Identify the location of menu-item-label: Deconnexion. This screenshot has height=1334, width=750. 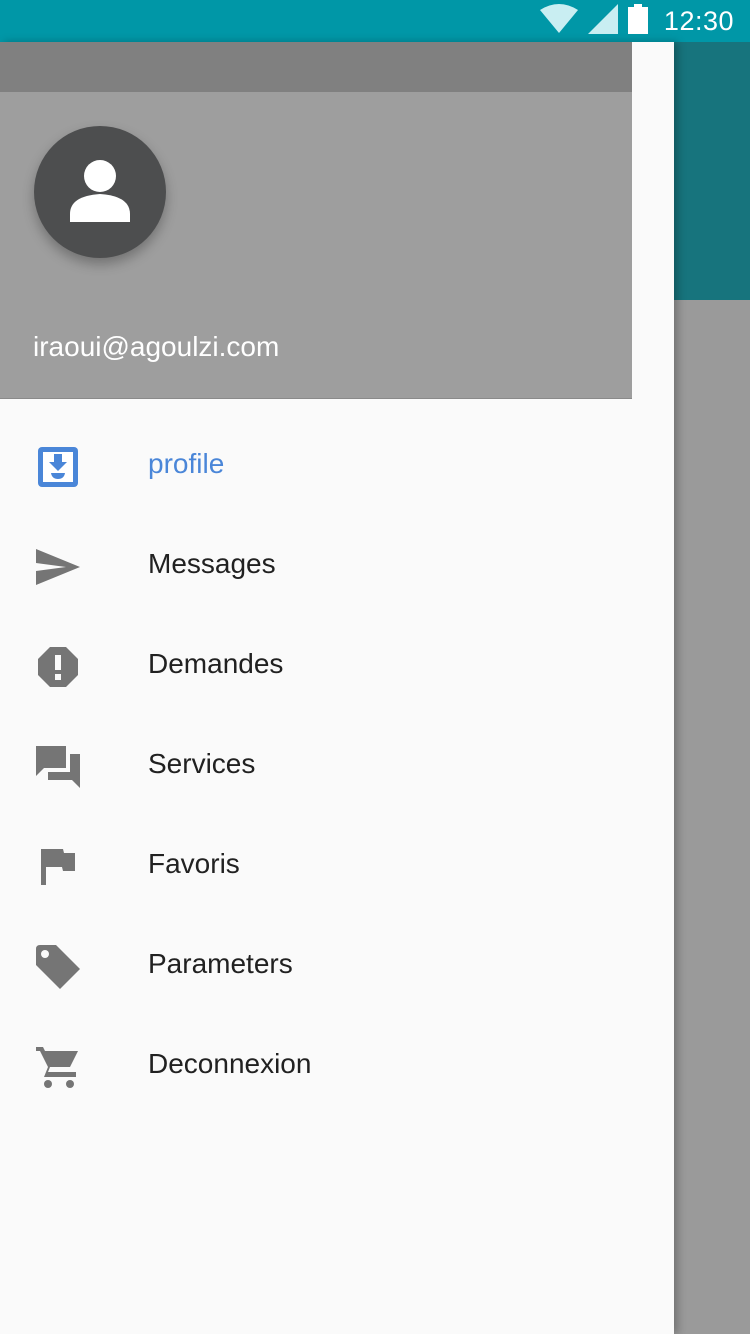
(230, 1063).